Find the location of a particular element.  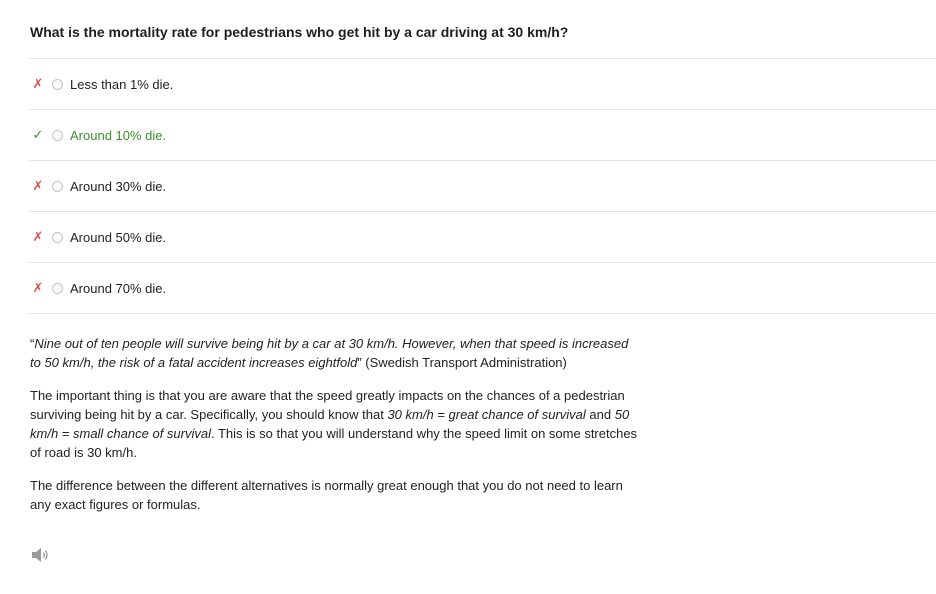

answer-label: Around 50% die. is located at coordinates (118, 237).